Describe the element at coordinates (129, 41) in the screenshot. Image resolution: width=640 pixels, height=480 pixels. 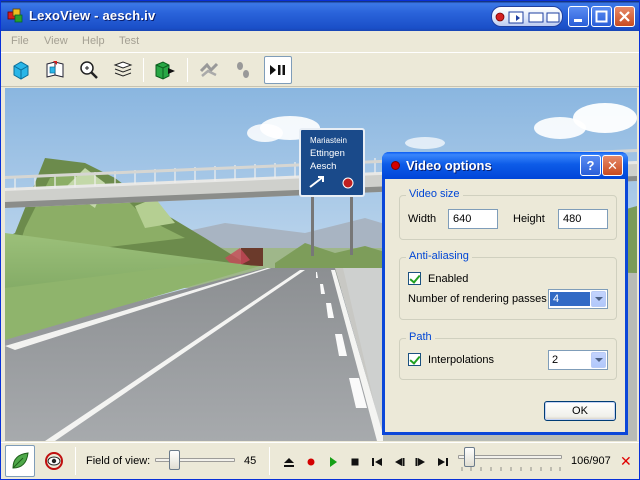
I see `menu-test: Test` at that location.